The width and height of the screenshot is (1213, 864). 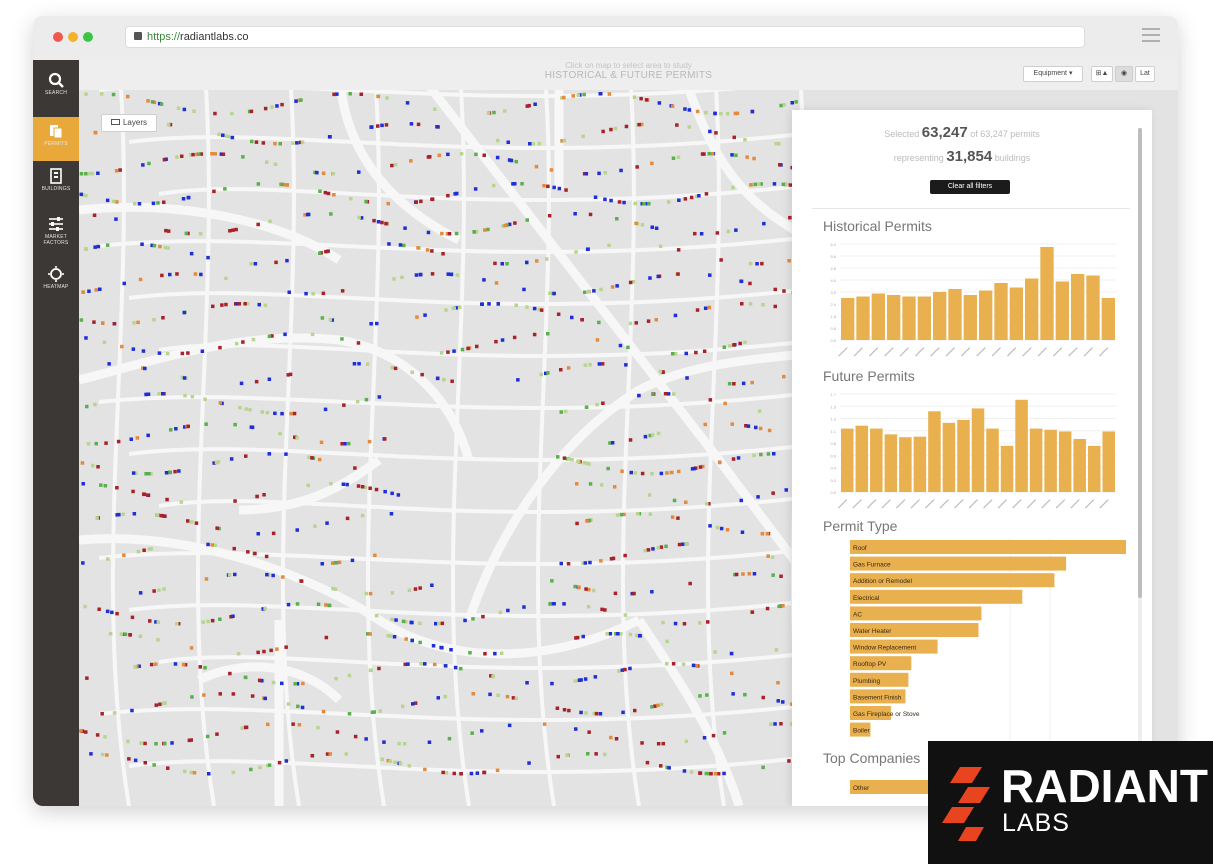 What do you see at coordinates (978, 450) in the screenshot?
I see `future-bar` at bounding box center [978, 450].